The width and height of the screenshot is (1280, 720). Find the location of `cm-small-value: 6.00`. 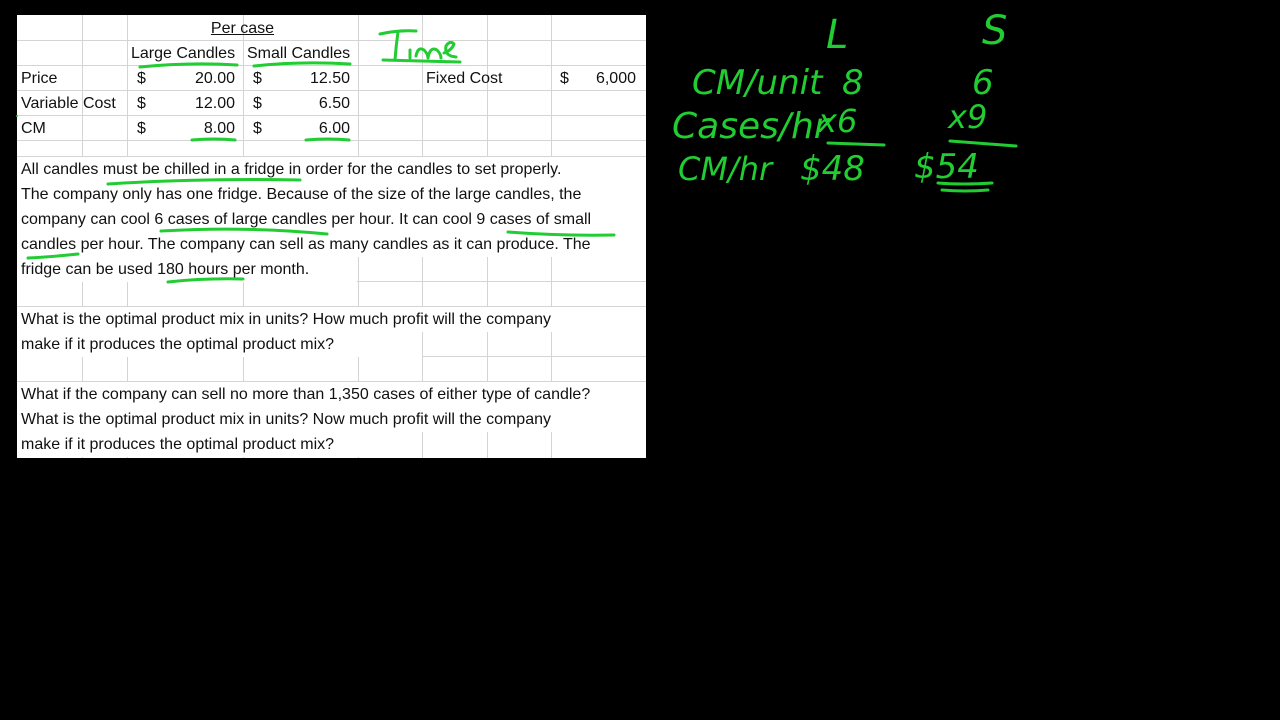

cm-small-value: 6.00 is located at coordinates (334, 128).